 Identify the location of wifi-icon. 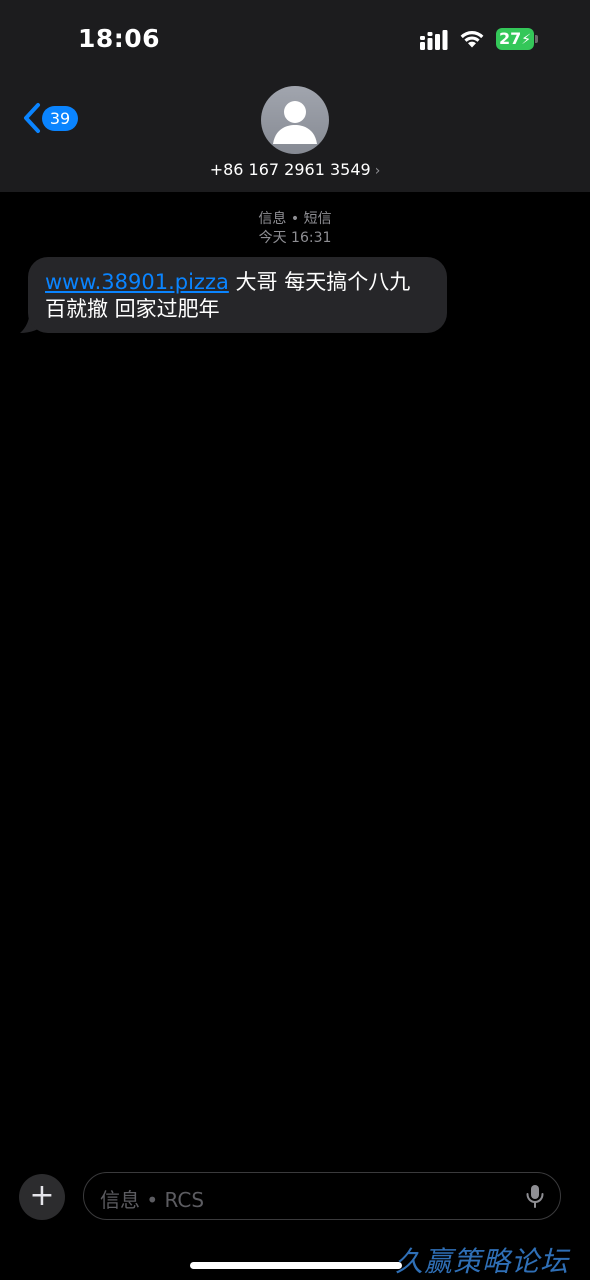
(472, 39).